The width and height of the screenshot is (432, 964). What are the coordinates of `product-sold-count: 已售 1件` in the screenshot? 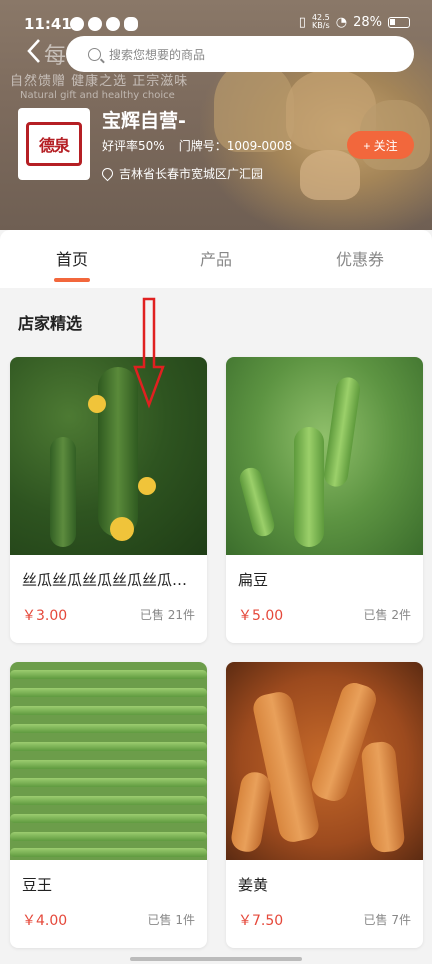 It's located at (171, 920).